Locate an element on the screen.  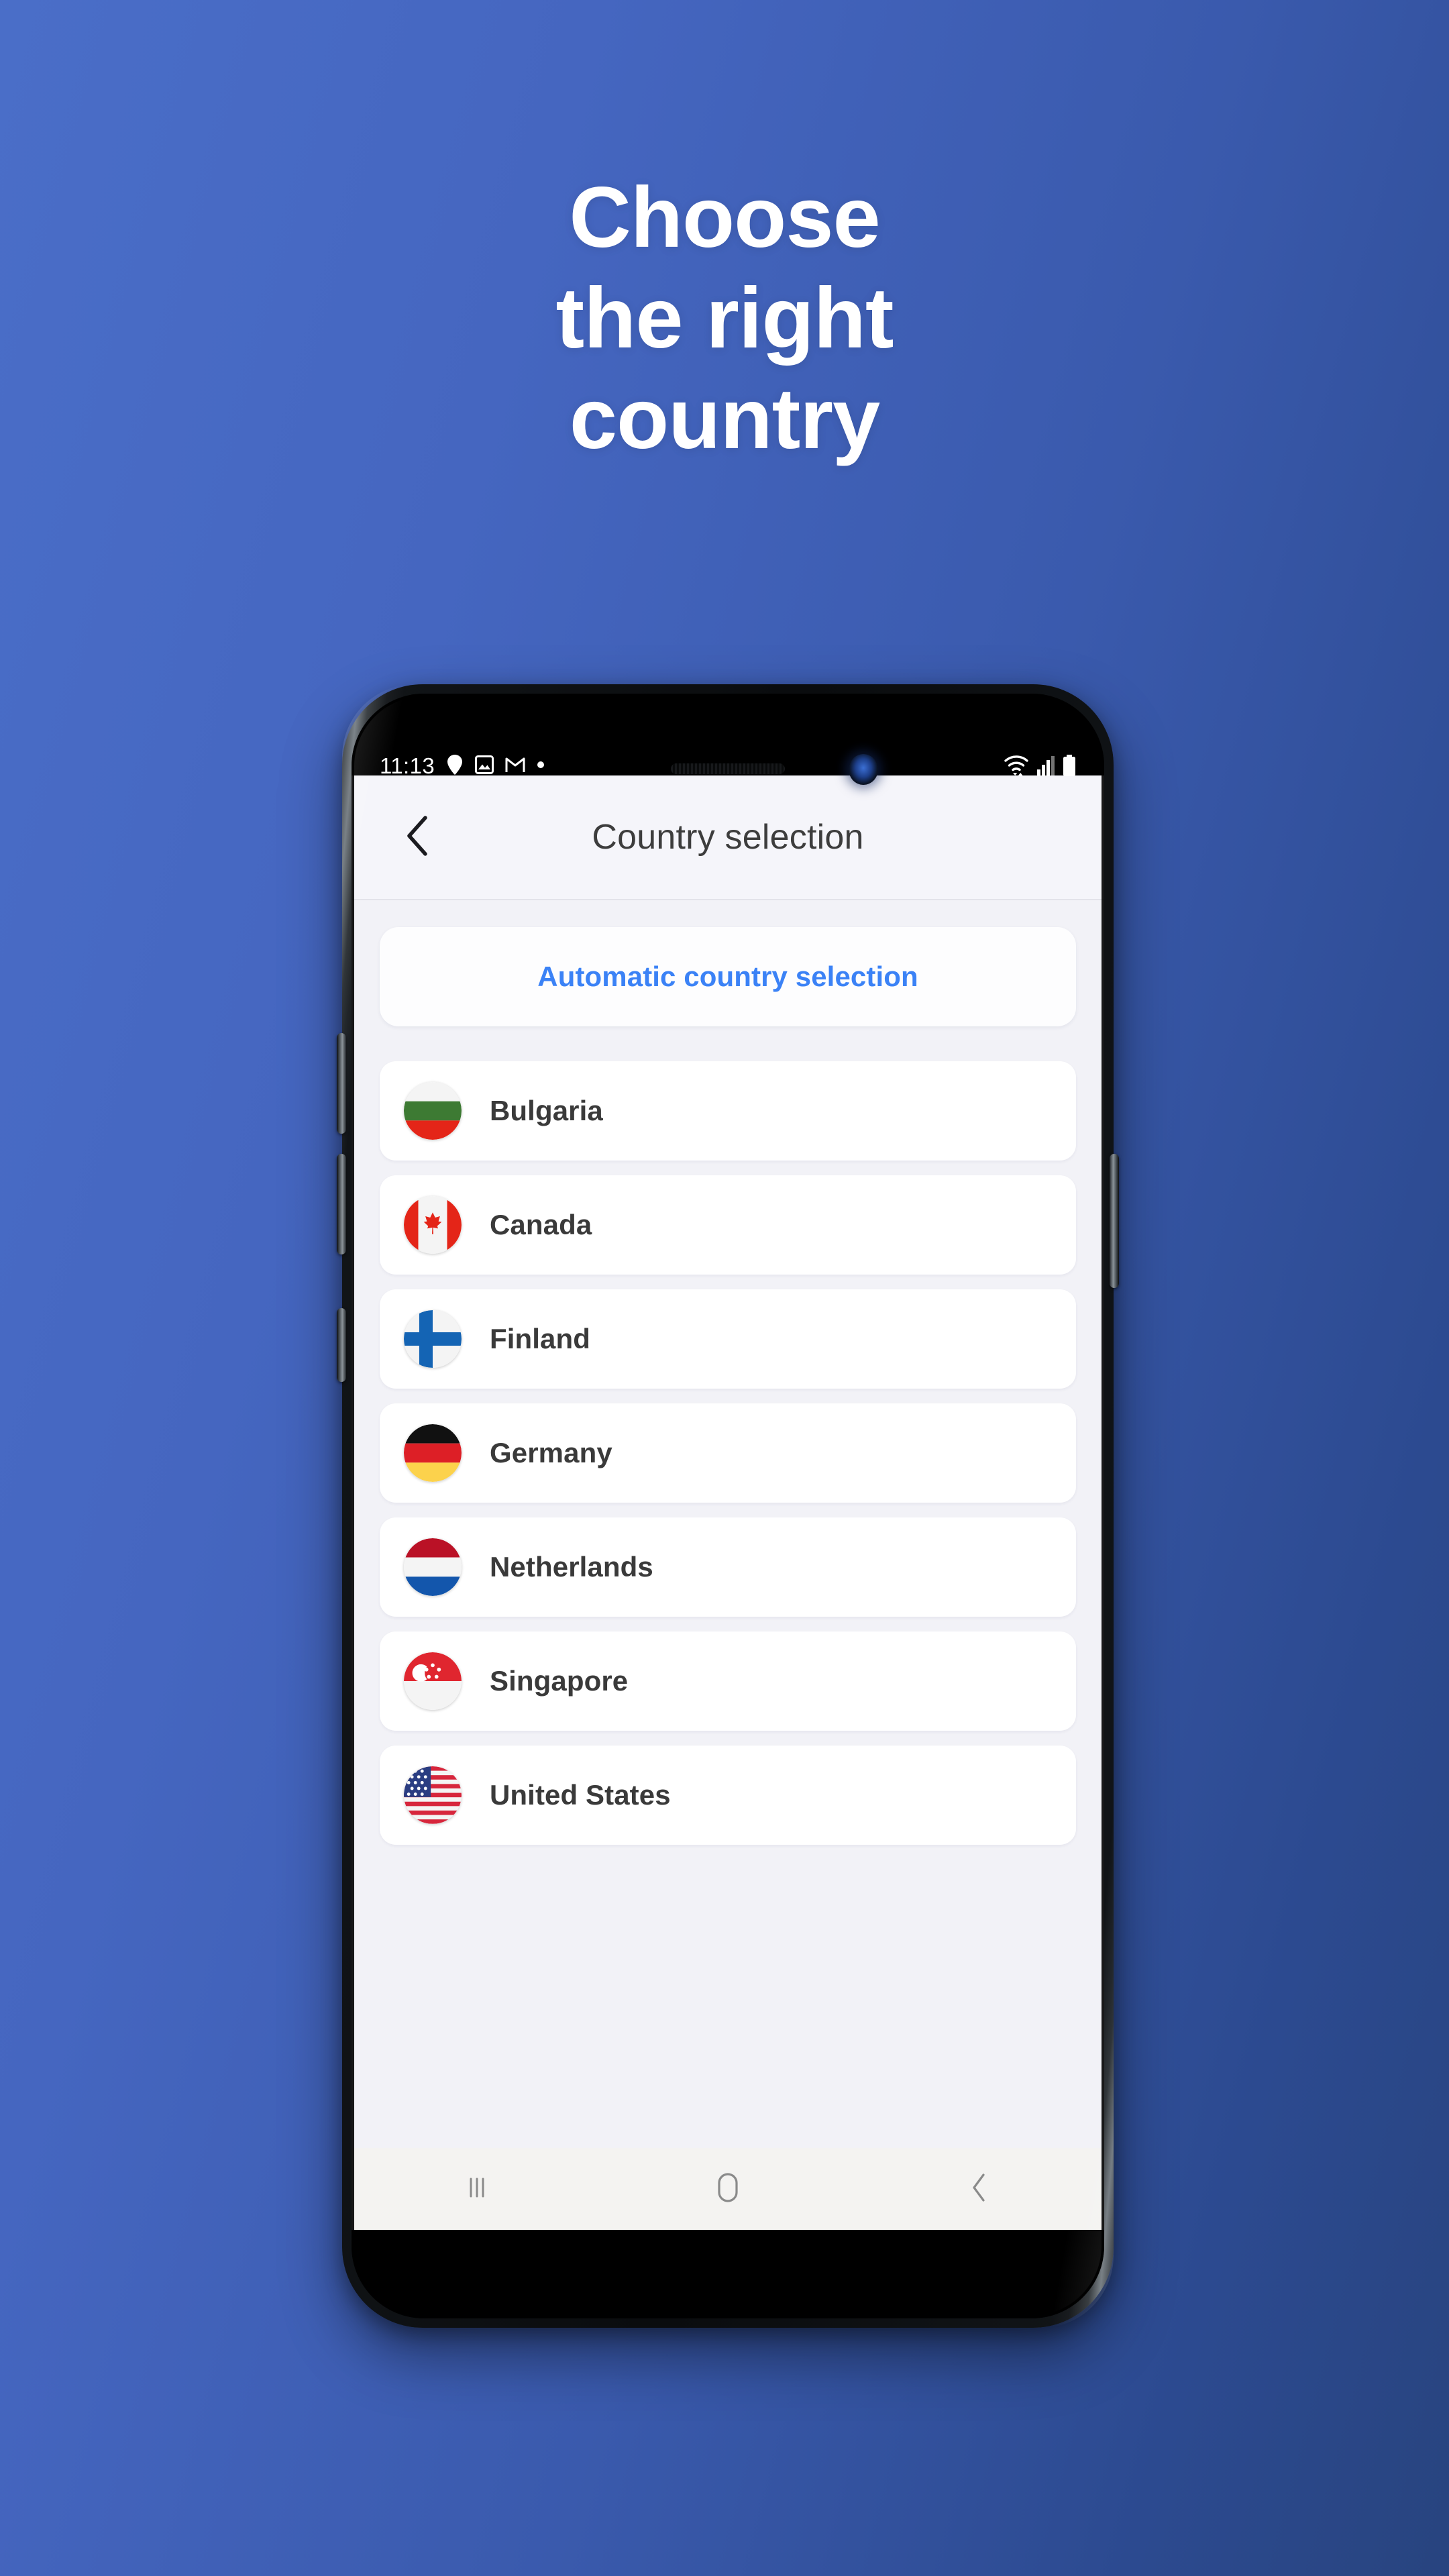
headline-line-2: the right is located at coordinates (724, 318).